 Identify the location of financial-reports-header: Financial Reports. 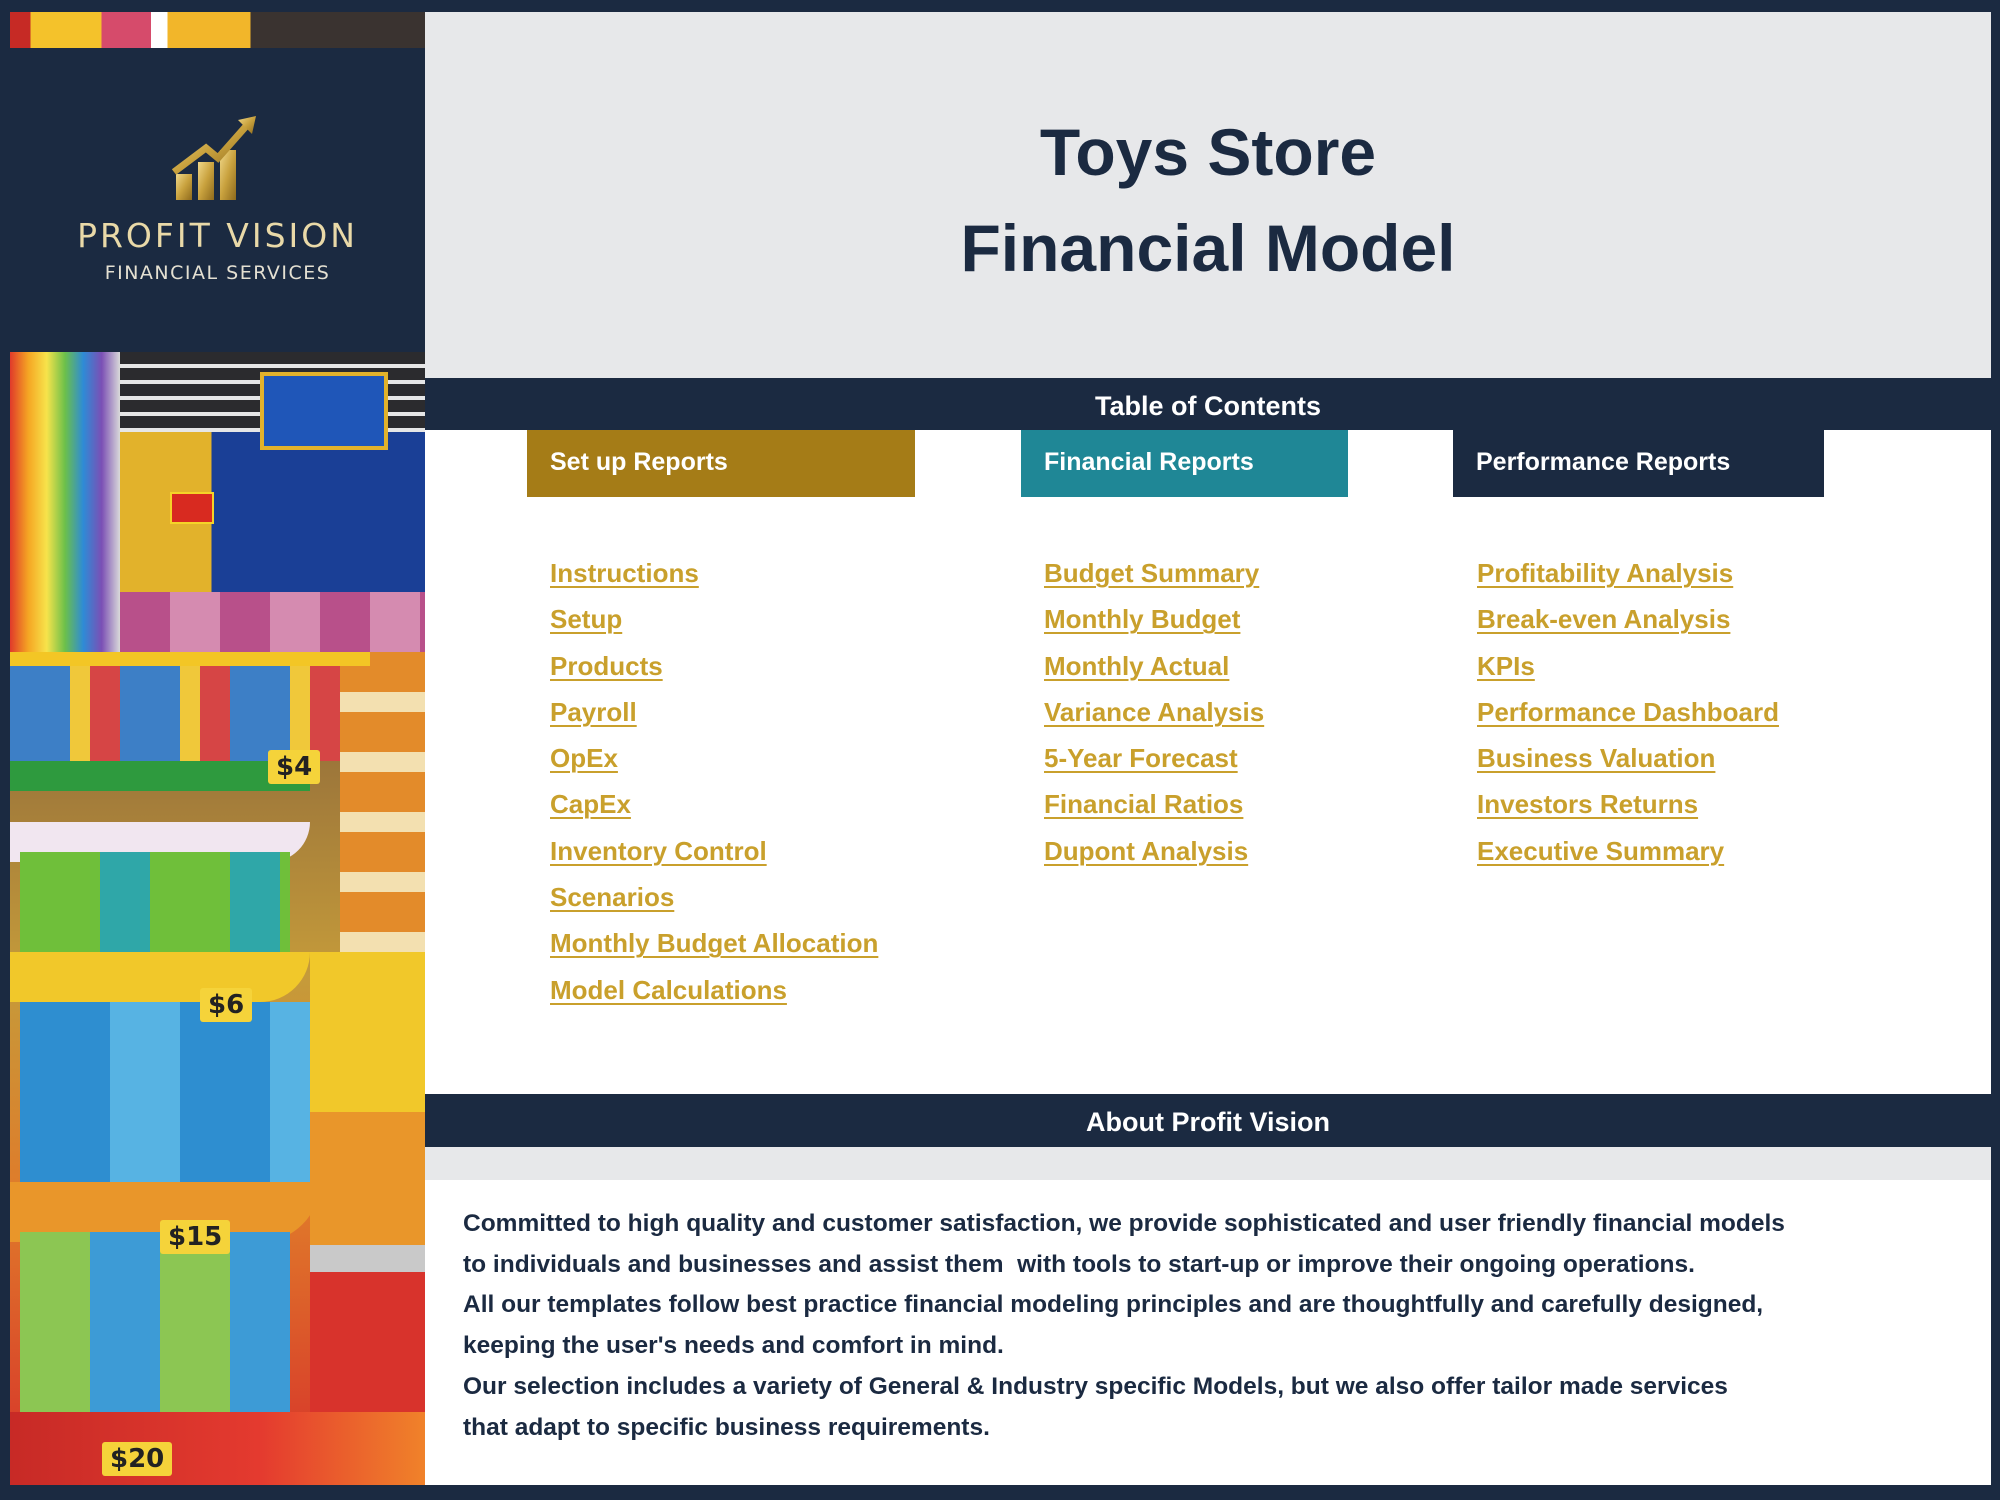
(1184, 463).